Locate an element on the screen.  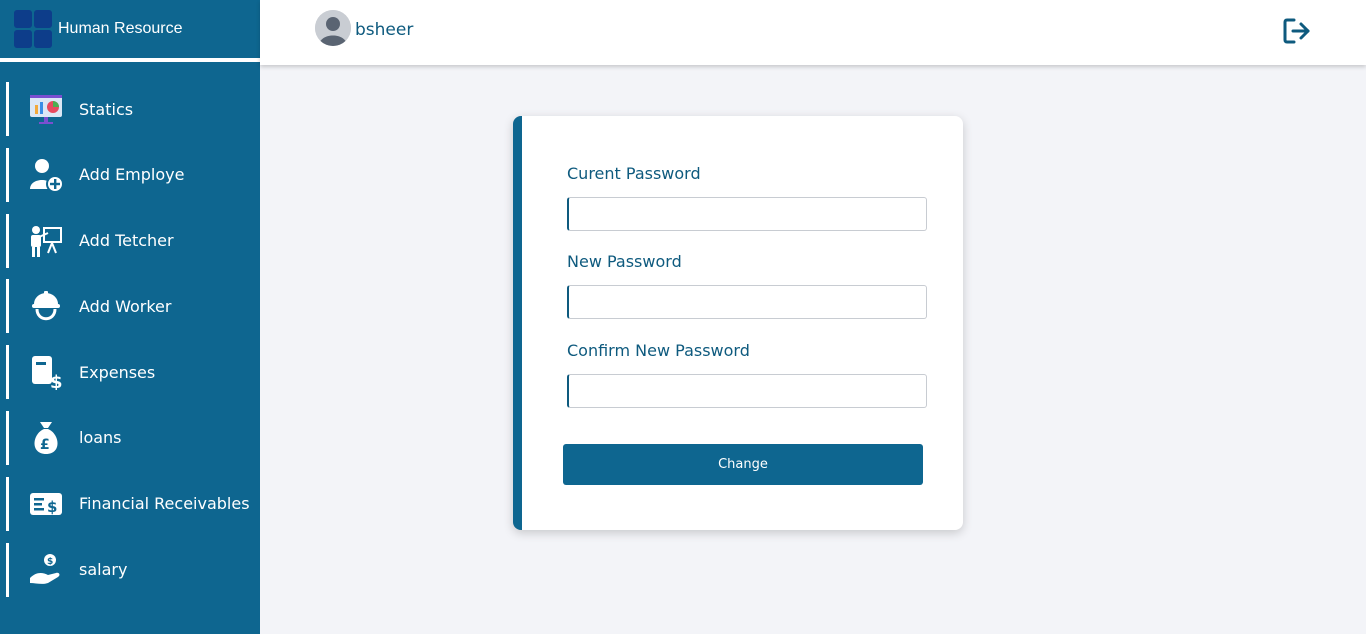
current-password-label: Curent Password is located at coordinates (634, 173).